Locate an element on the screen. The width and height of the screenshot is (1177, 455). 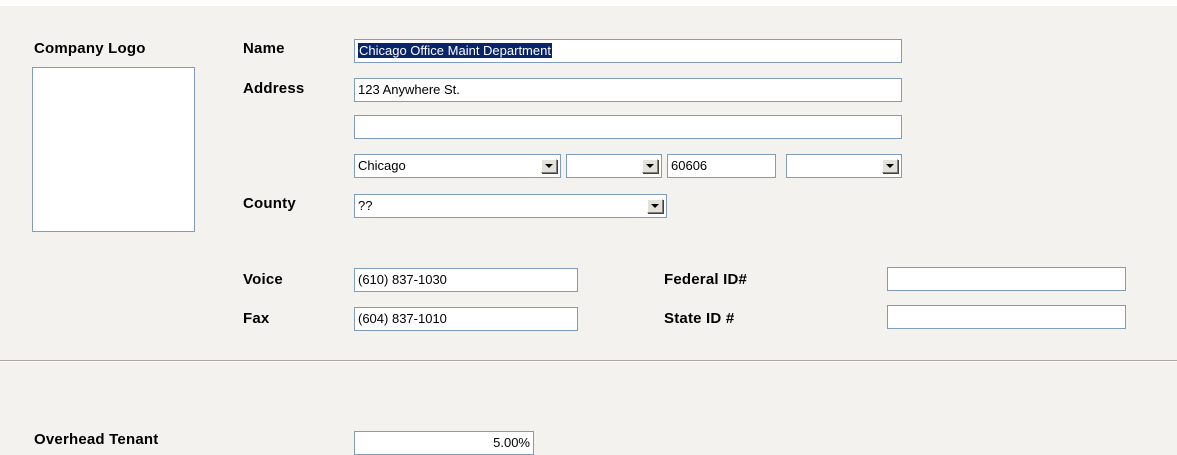
address-label: Address is located at coordinates (274, 88).